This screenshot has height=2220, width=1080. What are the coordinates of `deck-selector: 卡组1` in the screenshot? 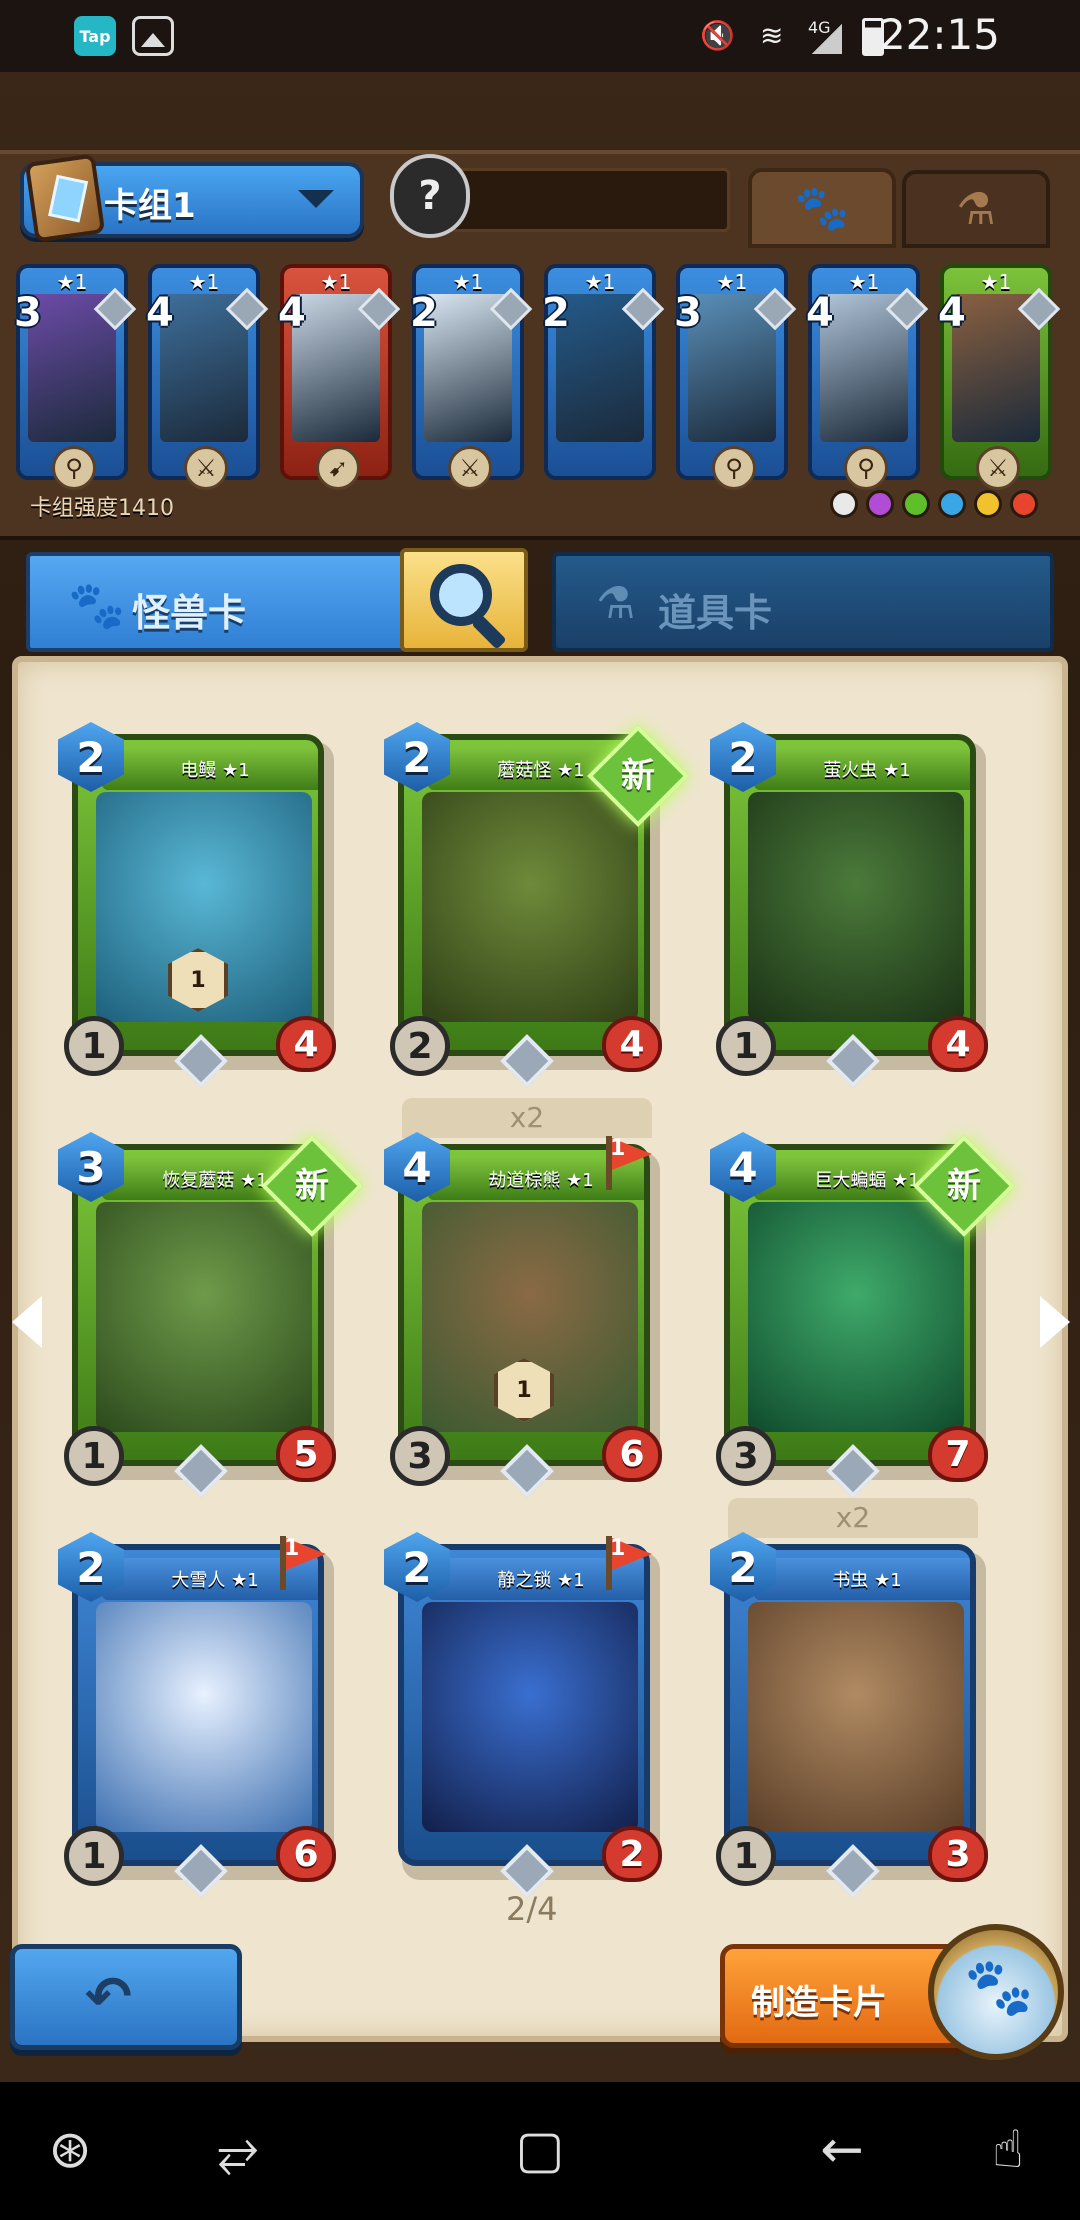 It's located at (192, 198).